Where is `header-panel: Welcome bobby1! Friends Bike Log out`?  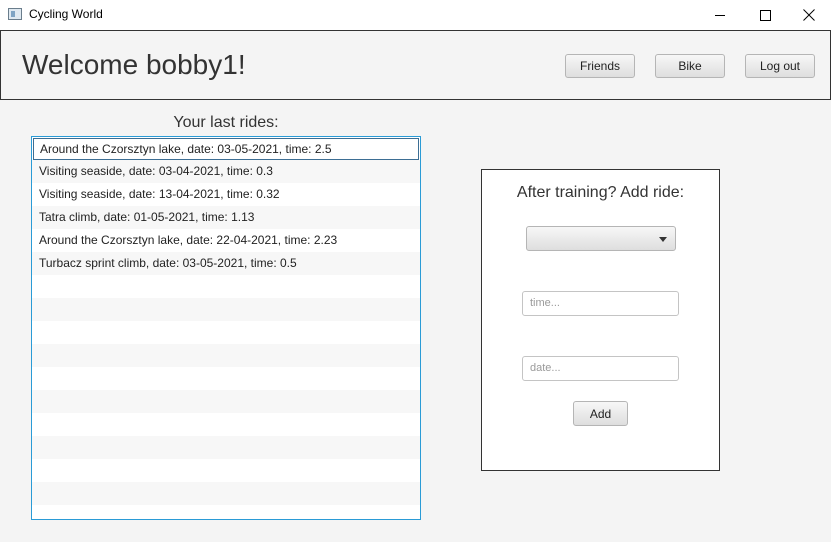 header-panel: Welcome bobby1! Friends Bike Log out is located at coordinates (415, 65).